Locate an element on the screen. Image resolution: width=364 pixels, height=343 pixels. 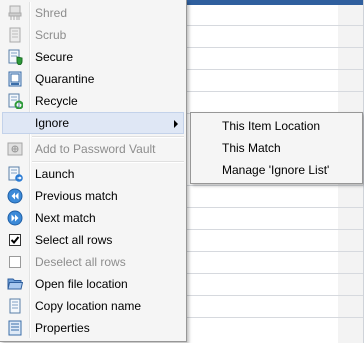
launch-icon is located at coordinates (15, 174).